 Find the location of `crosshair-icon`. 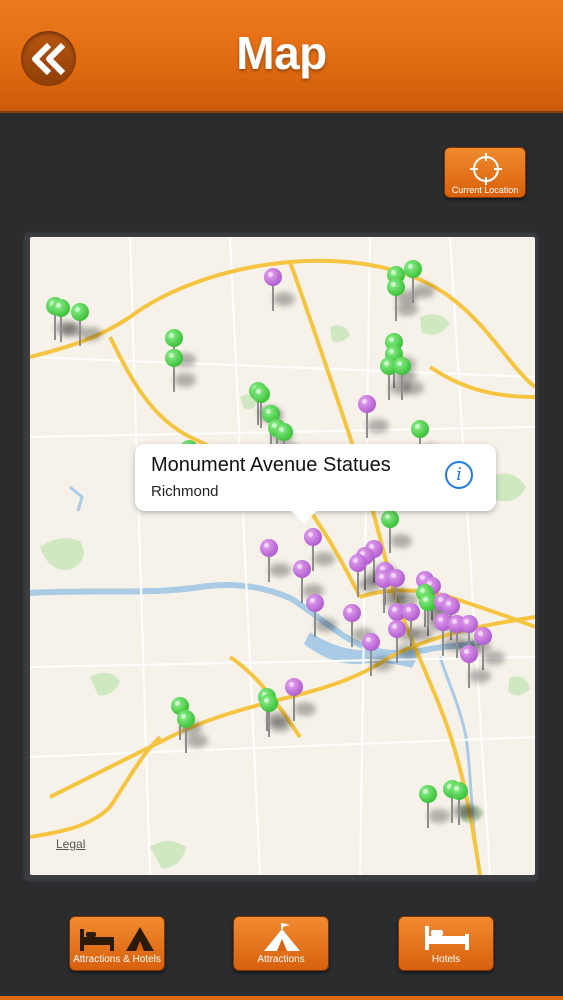

crosshair-icon is located at coordinates (486, 169).